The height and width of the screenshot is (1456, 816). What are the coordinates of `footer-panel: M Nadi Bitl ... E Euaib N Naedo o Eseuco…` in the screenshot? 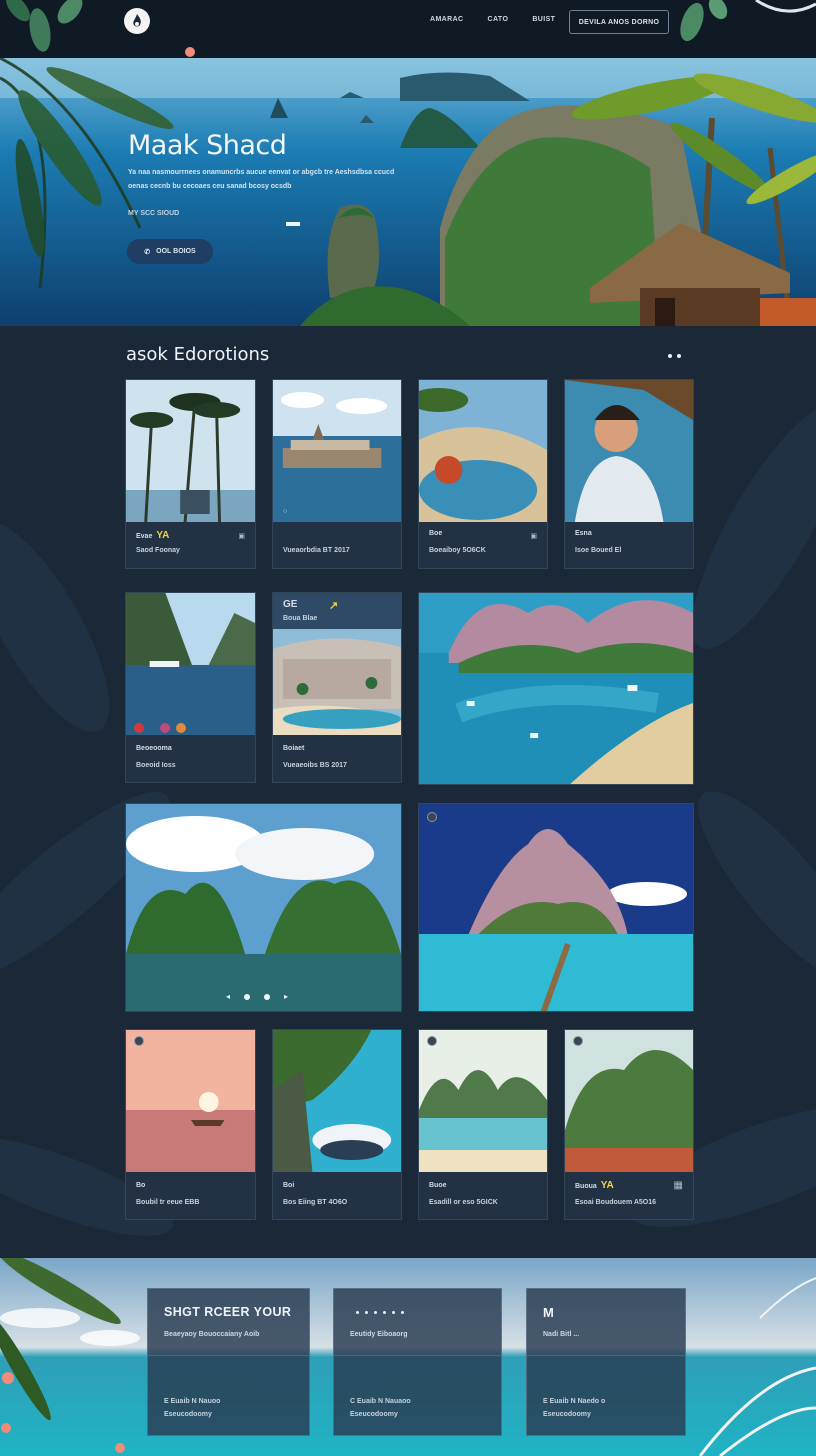 It's located at (606, 1362).